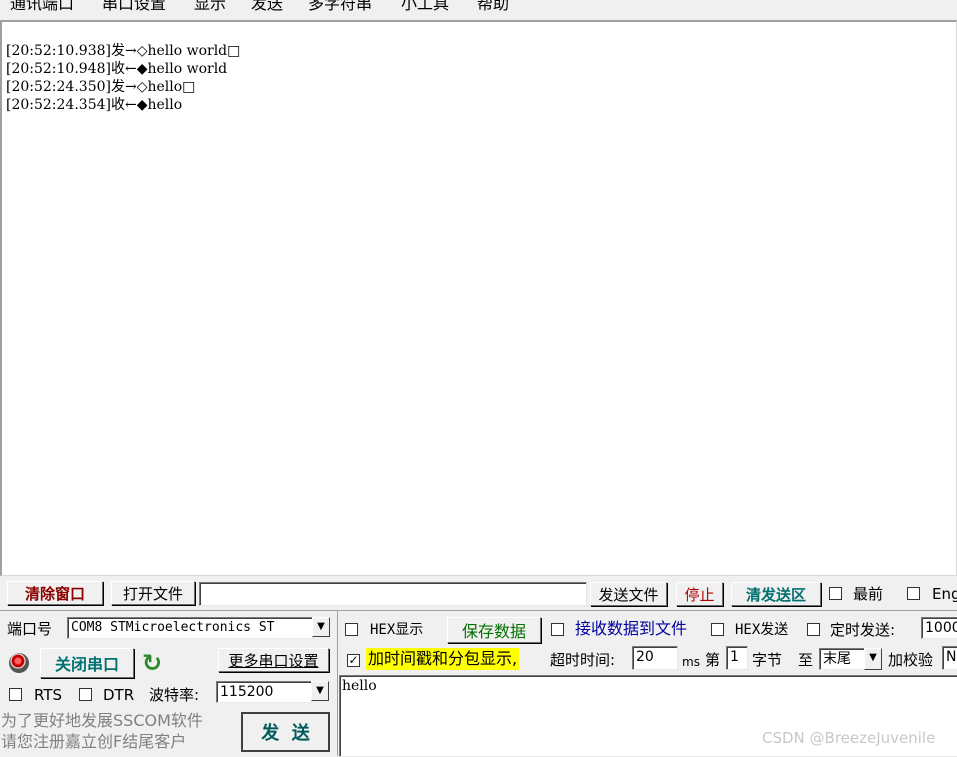  I want to click on stop-label: 停止, so click(699, 594).